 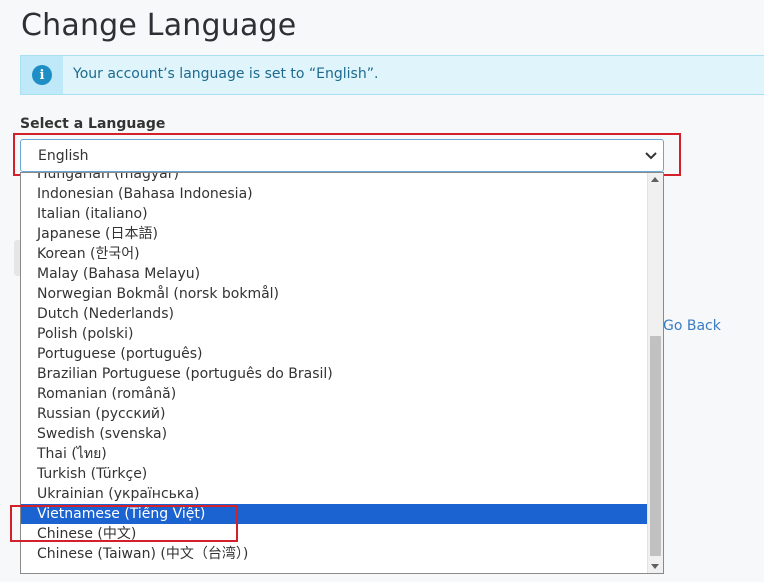 I want to click on dropdown-option: Thai (ไทย), so click(x=334, y=454).